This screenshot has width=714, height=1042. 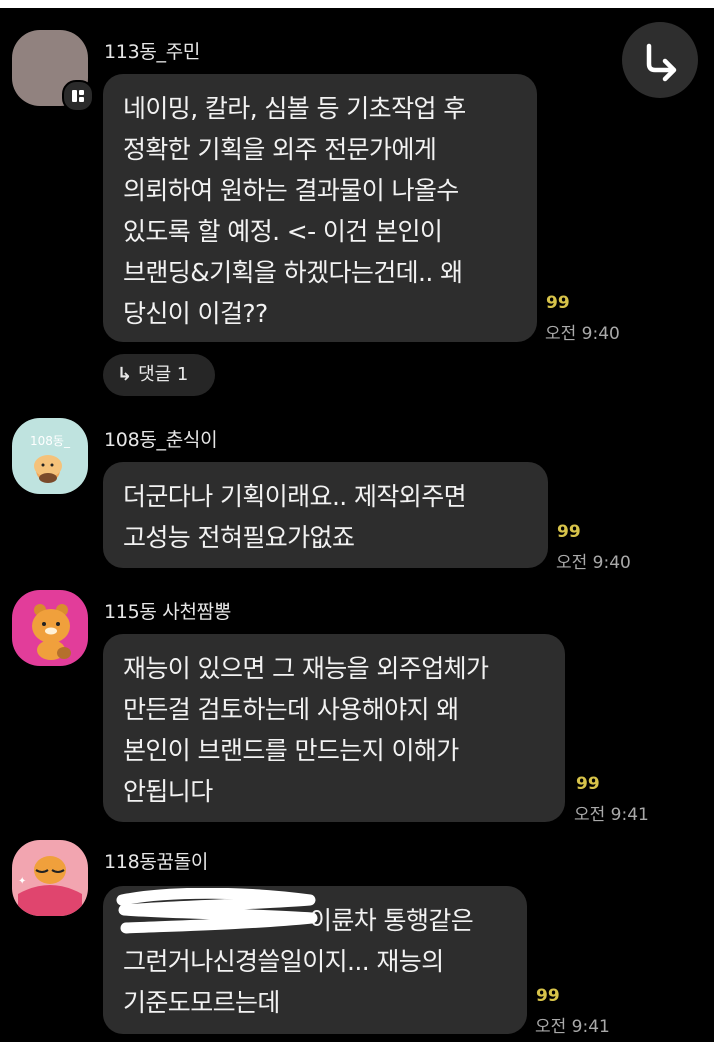 I want to click on forward-button, so click(x=660, y=60).